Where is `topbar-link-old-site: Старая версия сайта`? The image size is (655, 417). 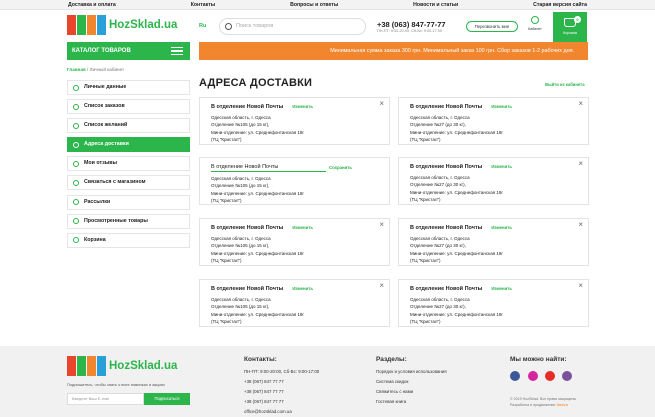
topbar-link-old-site: Старая версия сайта is located at coordinates (560, 4).